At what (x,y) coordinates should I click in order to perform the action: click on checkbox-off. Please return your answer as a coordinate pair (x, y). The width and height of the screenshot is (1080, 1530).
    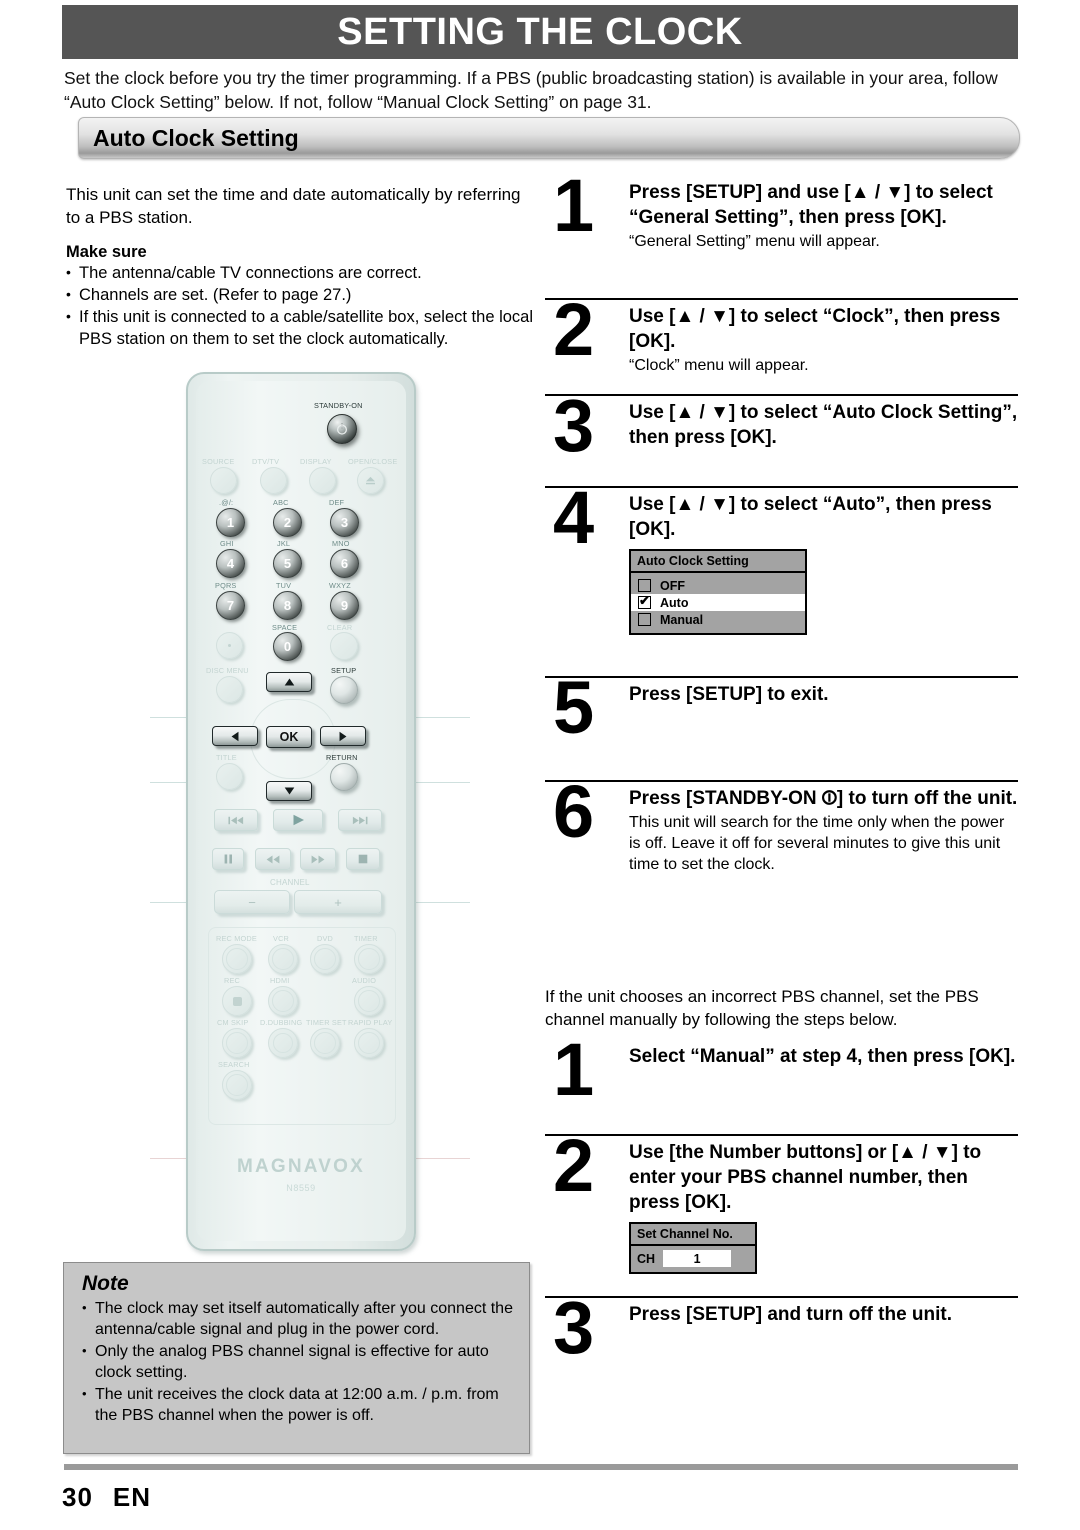
    Looking at the image, I should click on (644, 585).